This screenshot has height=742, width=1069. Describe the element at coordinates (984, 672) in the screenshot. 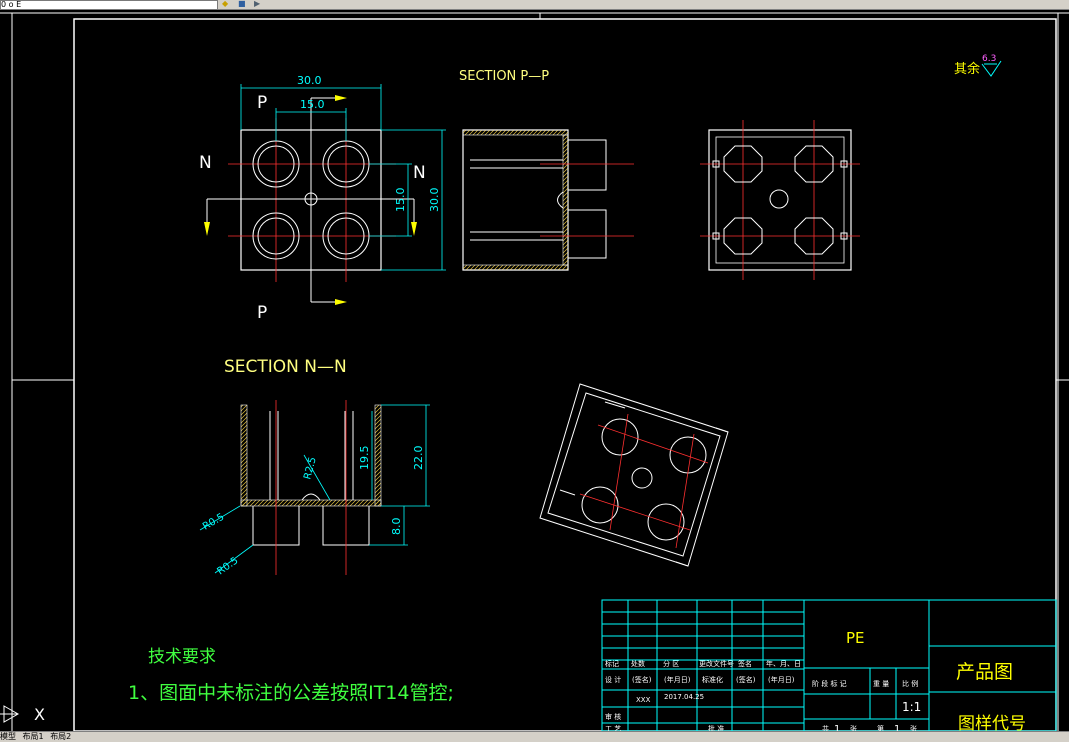

I see `svg-text: 产品图` at that location.